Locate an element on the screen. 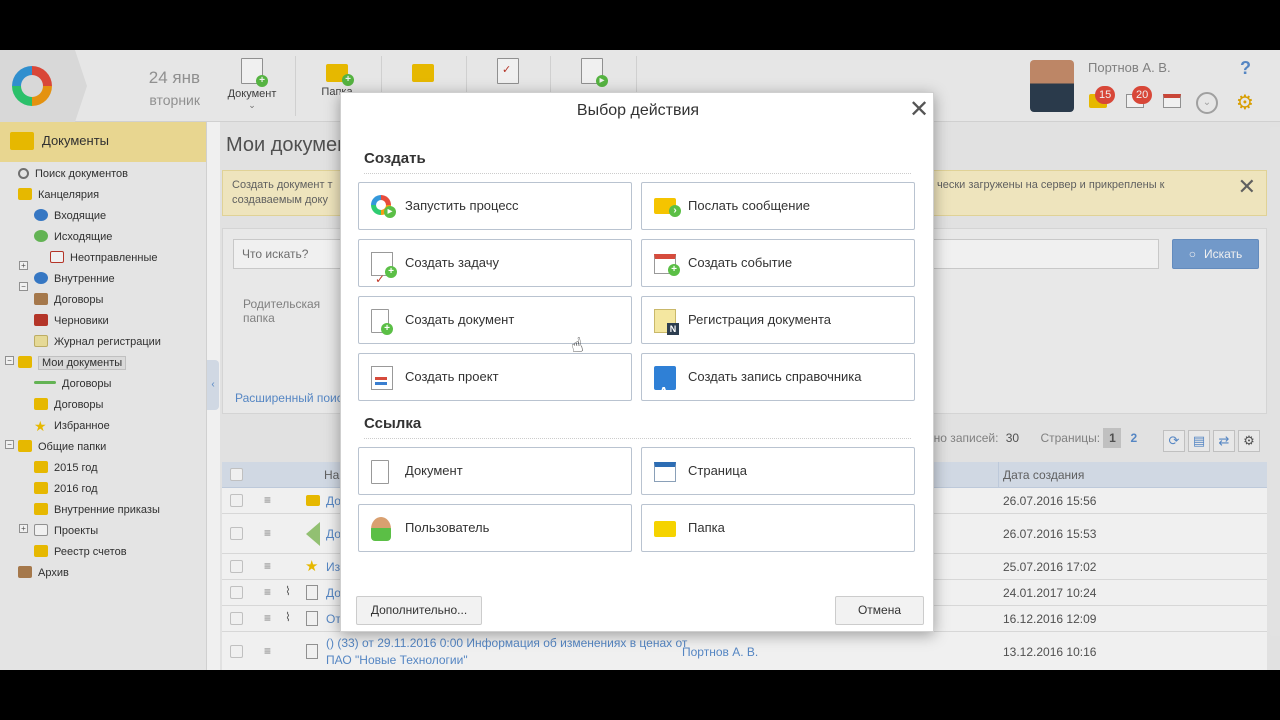  create-document-button: + Создать документ is located at coordinates (495, 320).